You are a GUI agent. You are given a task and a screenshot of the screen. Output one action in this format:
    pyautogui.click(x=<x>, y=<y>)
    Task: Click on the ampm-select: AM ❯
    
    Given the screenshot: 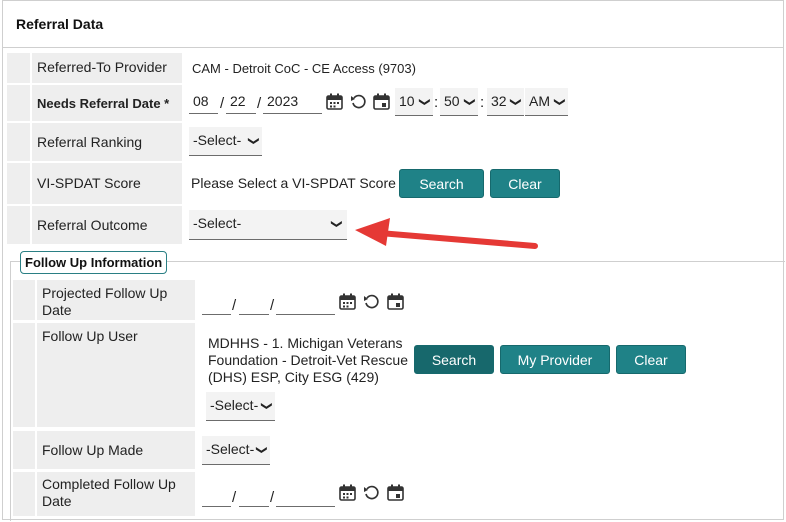 What is the action you would take?
    pyautogui.click(x=546, y=102)
    